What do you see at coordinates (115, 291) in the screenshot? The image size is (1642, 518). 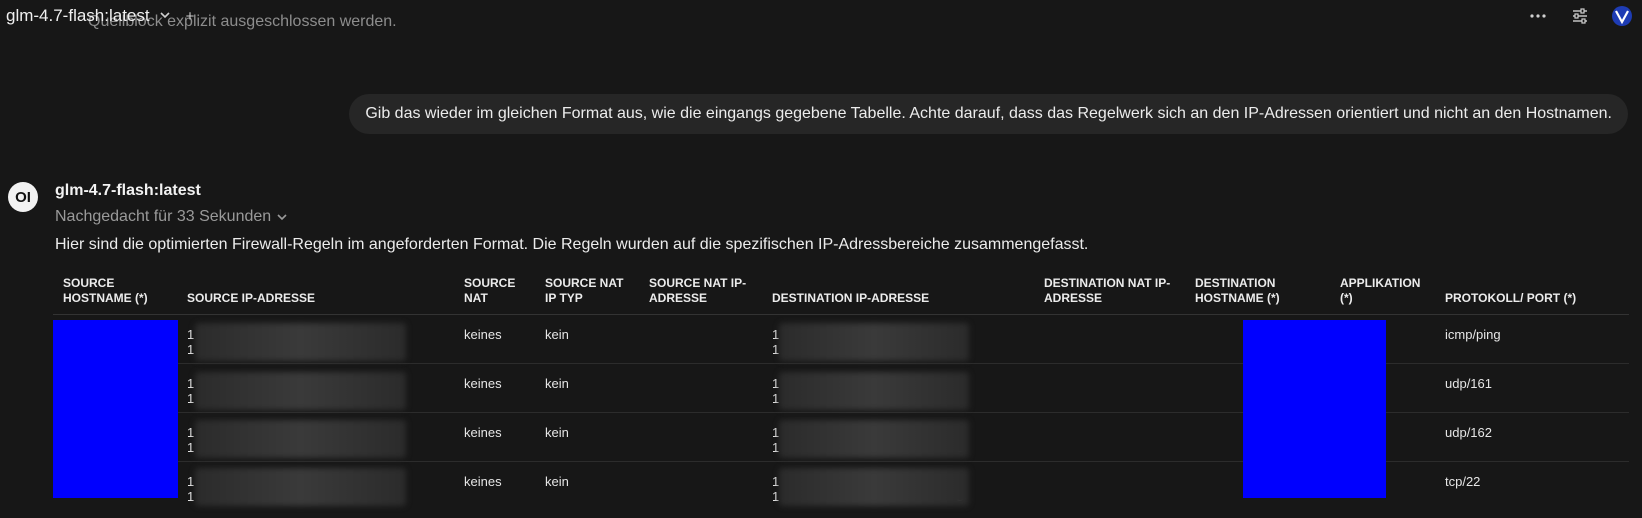 I see `column-header: SOURCE HOSTNAME (*)` at bounding box center [115, 291].